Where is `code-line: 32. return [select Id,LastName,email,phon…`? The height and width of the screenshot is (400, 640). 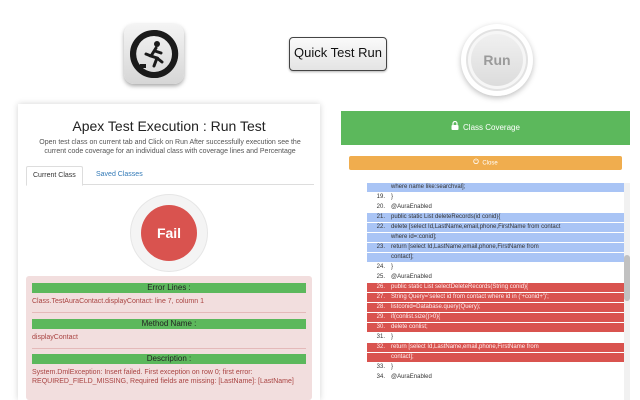 code-line: 32. return [select Id,LastName,email,phon… is located at coordinates (495, 347).